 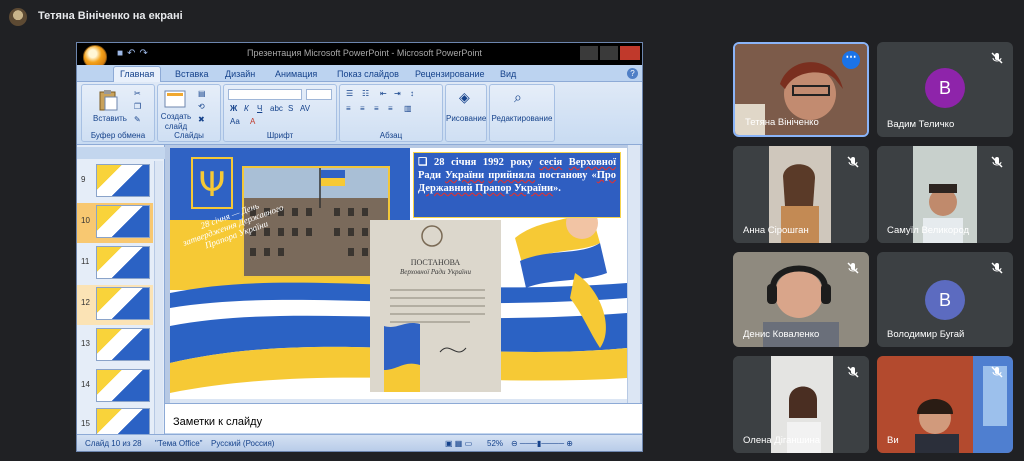 What do you see at coordinates (801, 404) in the screenshot?
I see `participant-tile: Олена Діганшина` at bounding box center [801, 404].